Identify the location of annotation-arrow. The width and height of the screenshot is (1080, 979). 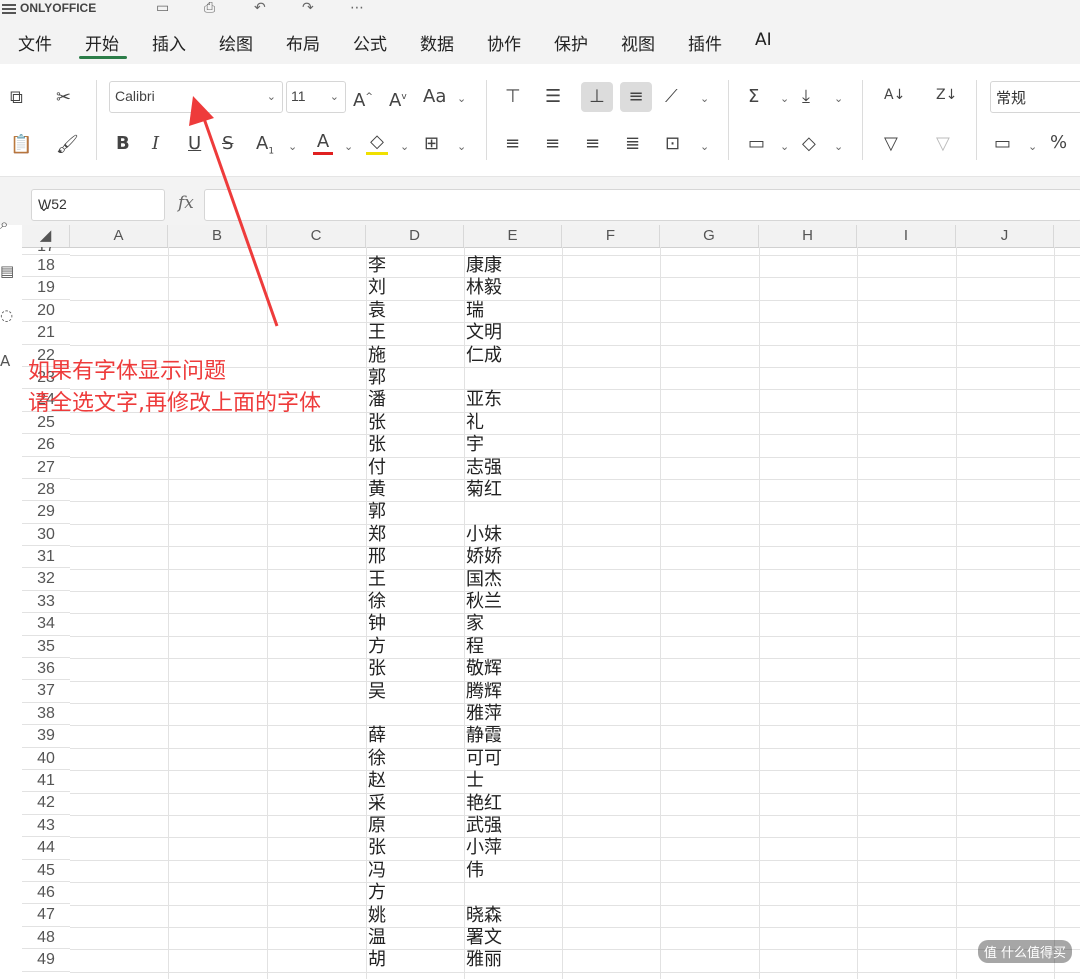
(234, 211).